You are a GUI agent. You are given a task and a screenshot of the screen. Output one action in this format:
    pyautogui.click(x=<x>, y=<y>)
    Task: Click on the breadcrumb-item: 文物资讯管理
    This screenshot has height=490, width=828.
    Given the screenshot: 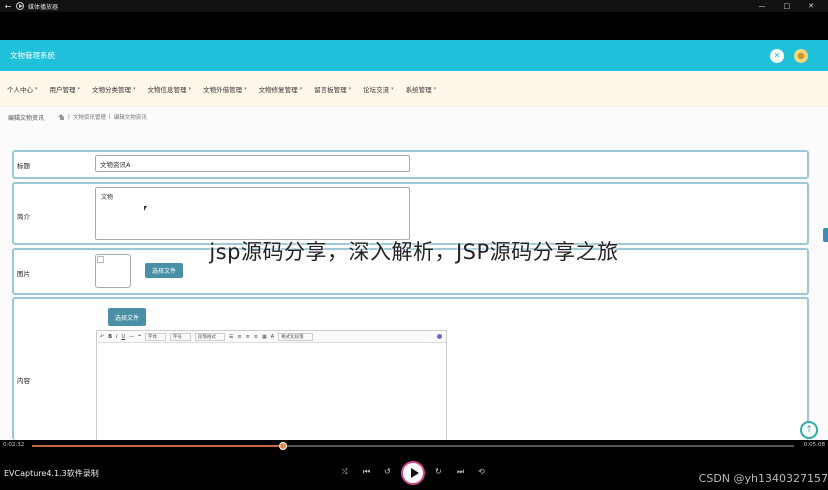 What is the action you would take?
    pyautogui.click(x=89, y=117)
    